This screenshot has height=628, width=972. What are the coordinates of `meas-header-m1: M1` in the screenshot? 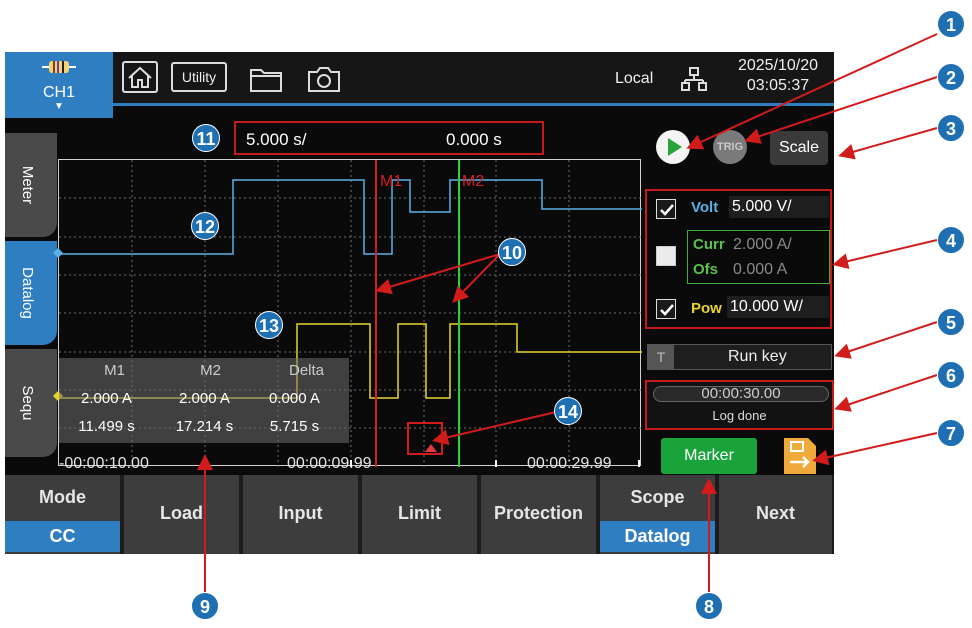 It's located at (114, 370).